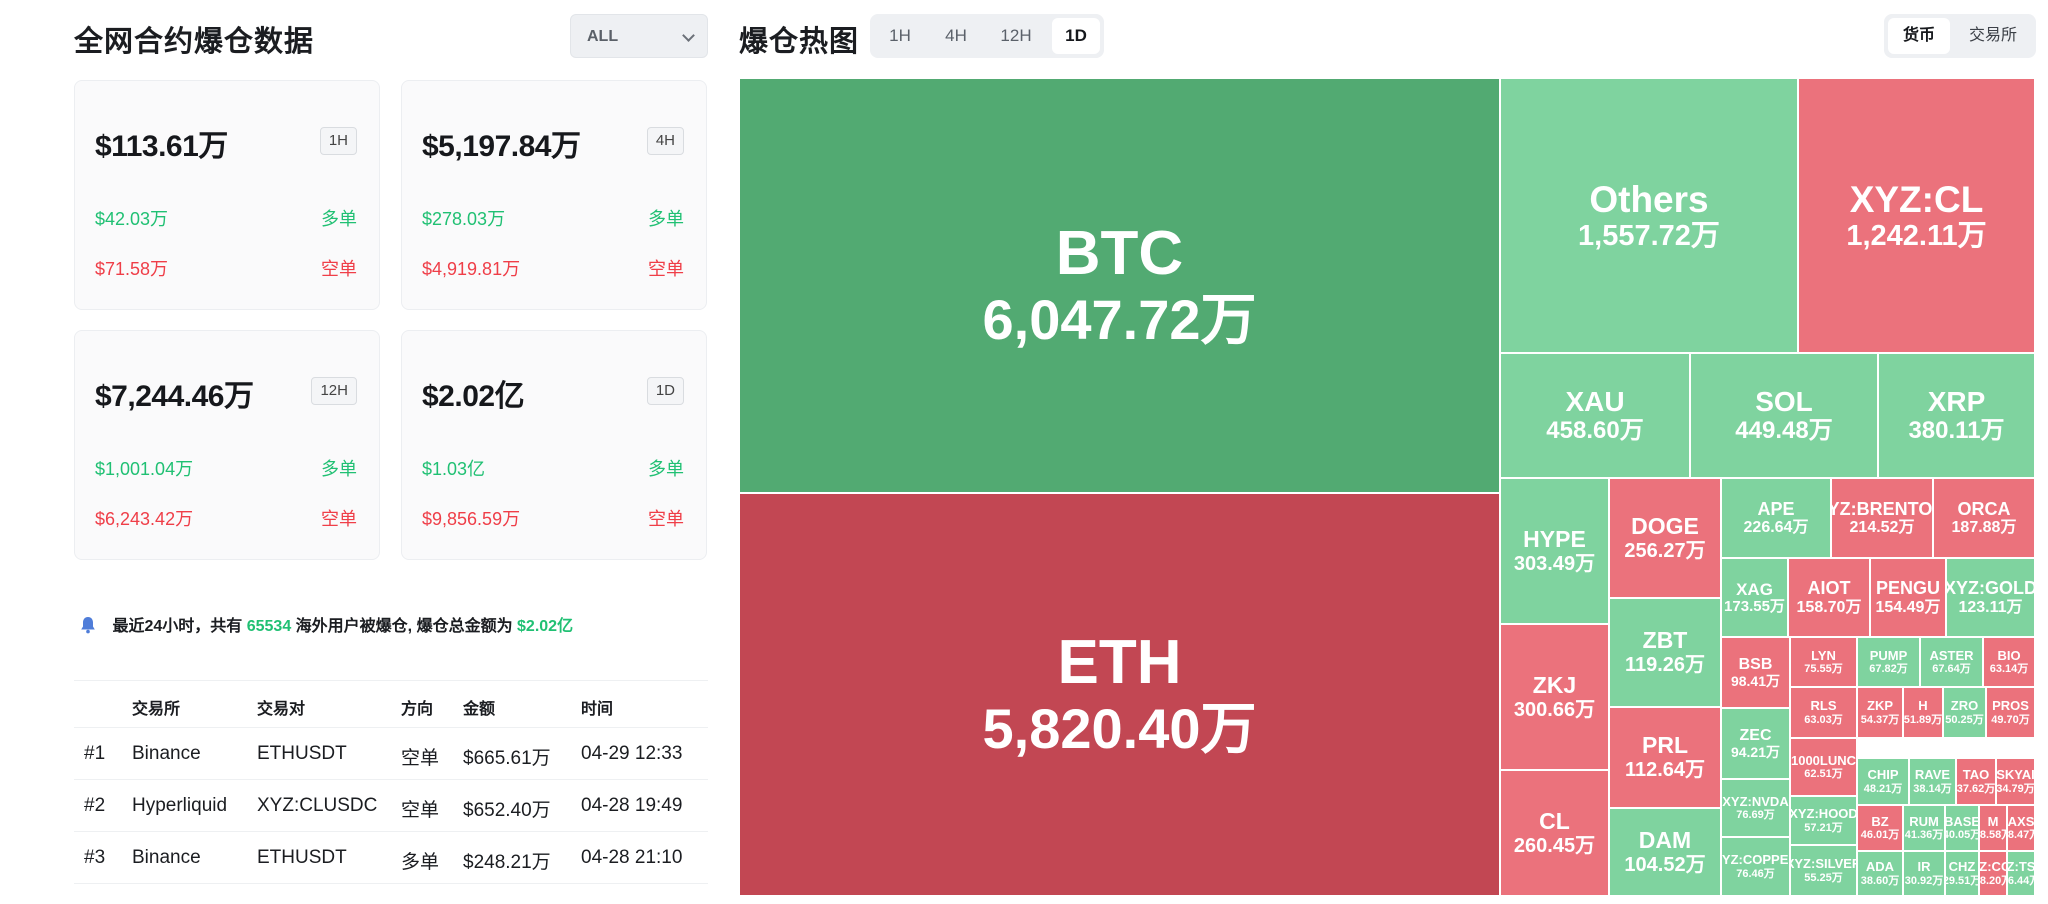 Image resolution: width=2048 pixels, height=904 pixels. Describe the element at coordinates (302, 753) in the screenshot. I see `row-pair: ETHUSDT` at that location.